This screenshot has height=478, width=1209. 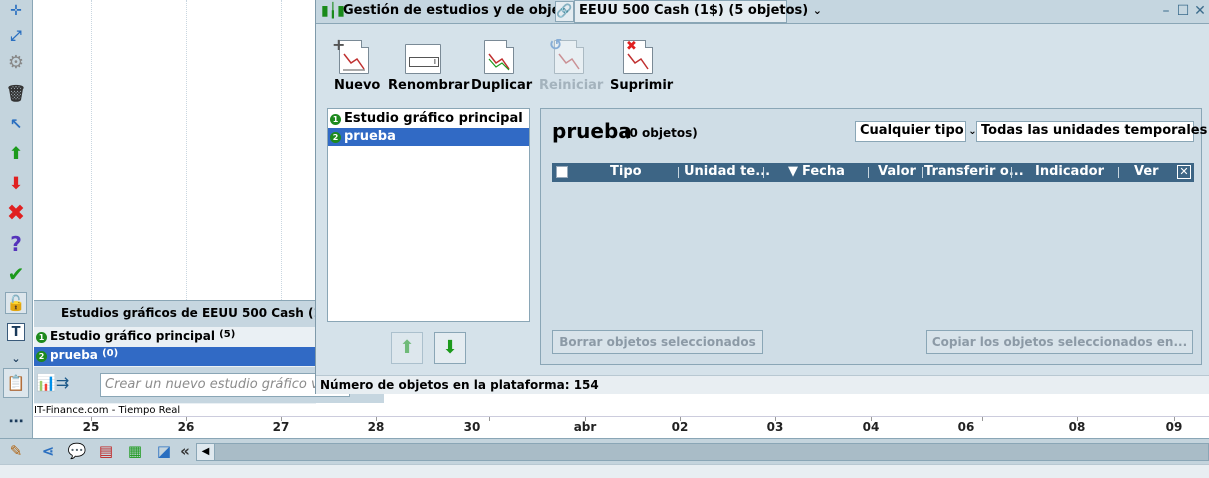 What do you see at coordinates (164, 452) in the screenshot?
I see `chart-window-icon: ◪` at bounding box center [164, 452].